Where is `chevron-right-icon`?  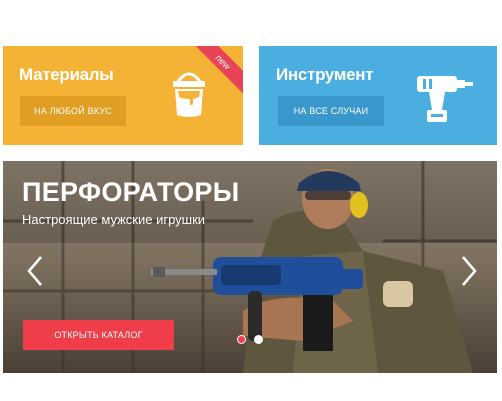
chevron-right-icon is located at coordinates (469, 271).